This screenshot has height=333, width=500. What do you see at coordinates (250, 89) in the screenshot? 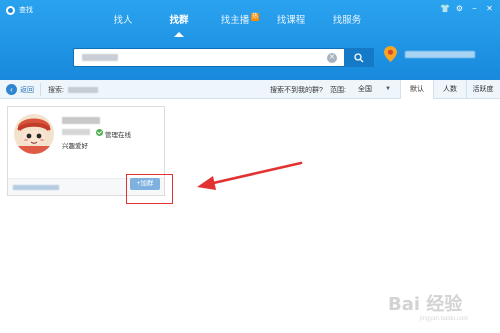
I see `filter-bar: ‹ 返回 搜索: 搜索不到我的群? 范围: 全国 ▼ 默认 人数 活跃度` at bounding box center [250, 89].